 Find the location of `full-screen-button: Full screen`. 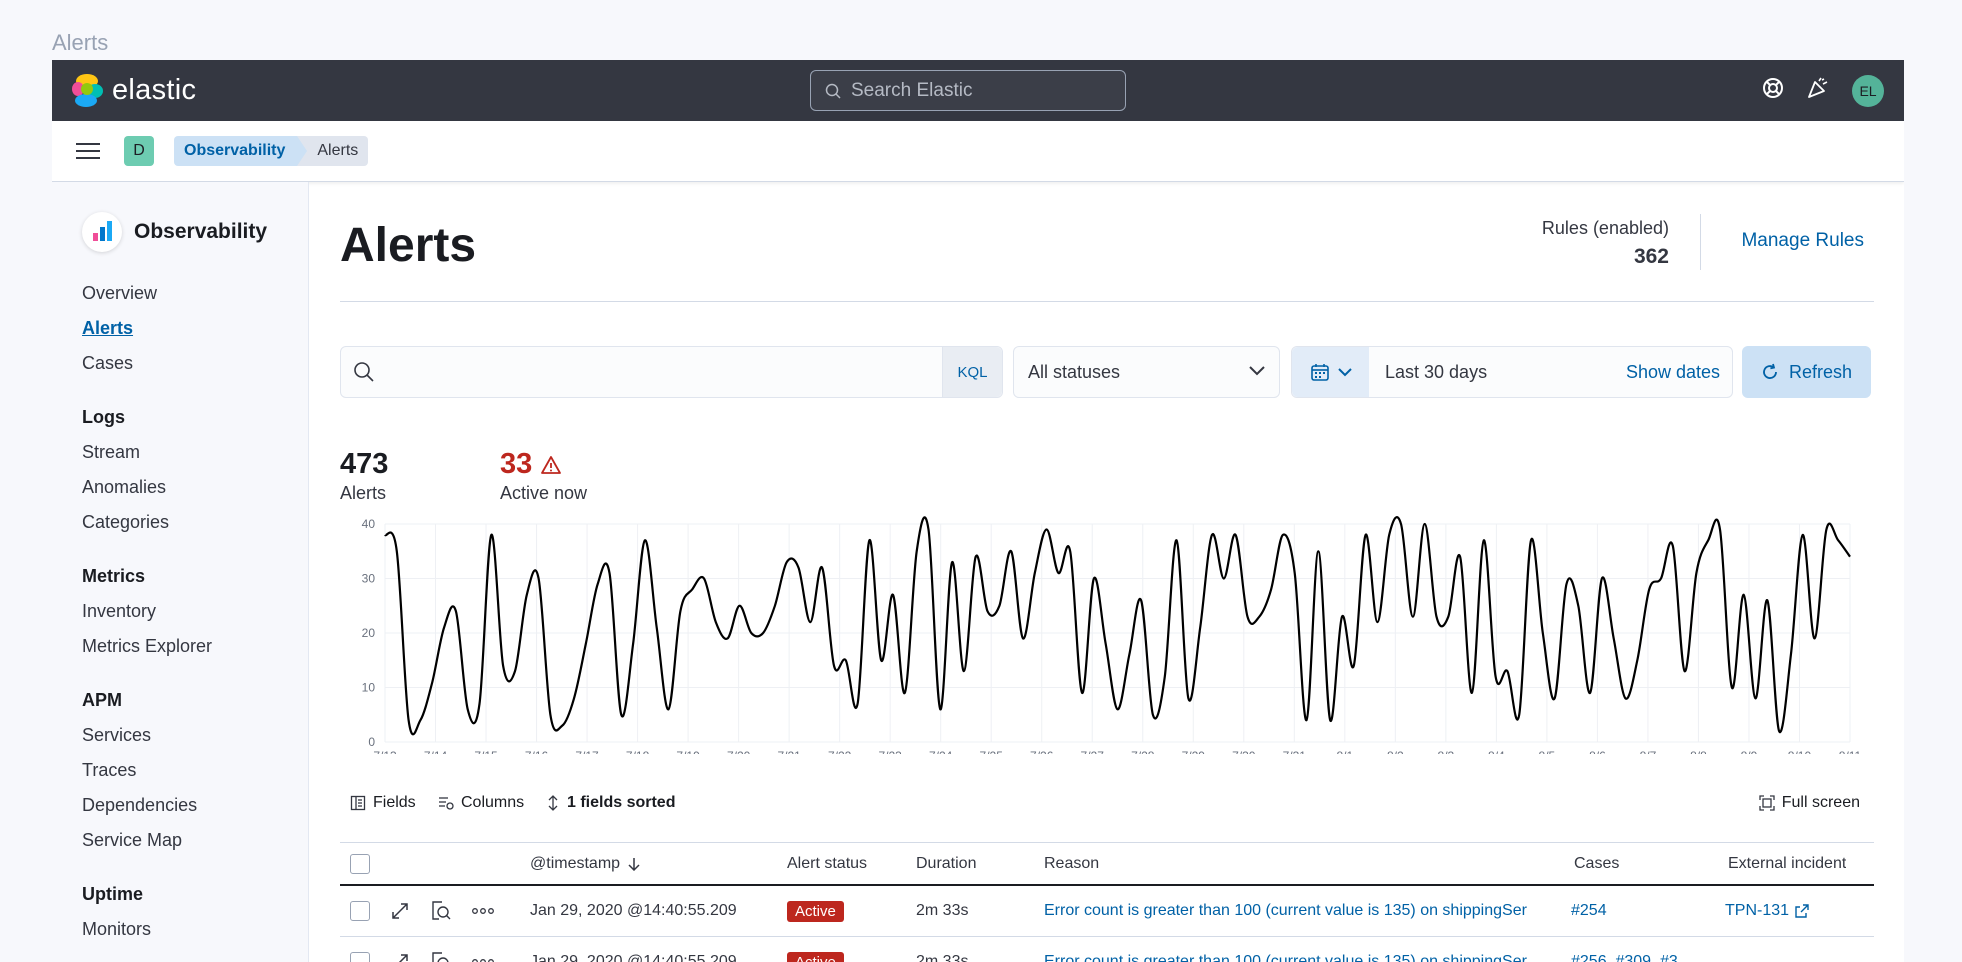

full-screen-button: Full screen is located at coordinates (1809, 803).